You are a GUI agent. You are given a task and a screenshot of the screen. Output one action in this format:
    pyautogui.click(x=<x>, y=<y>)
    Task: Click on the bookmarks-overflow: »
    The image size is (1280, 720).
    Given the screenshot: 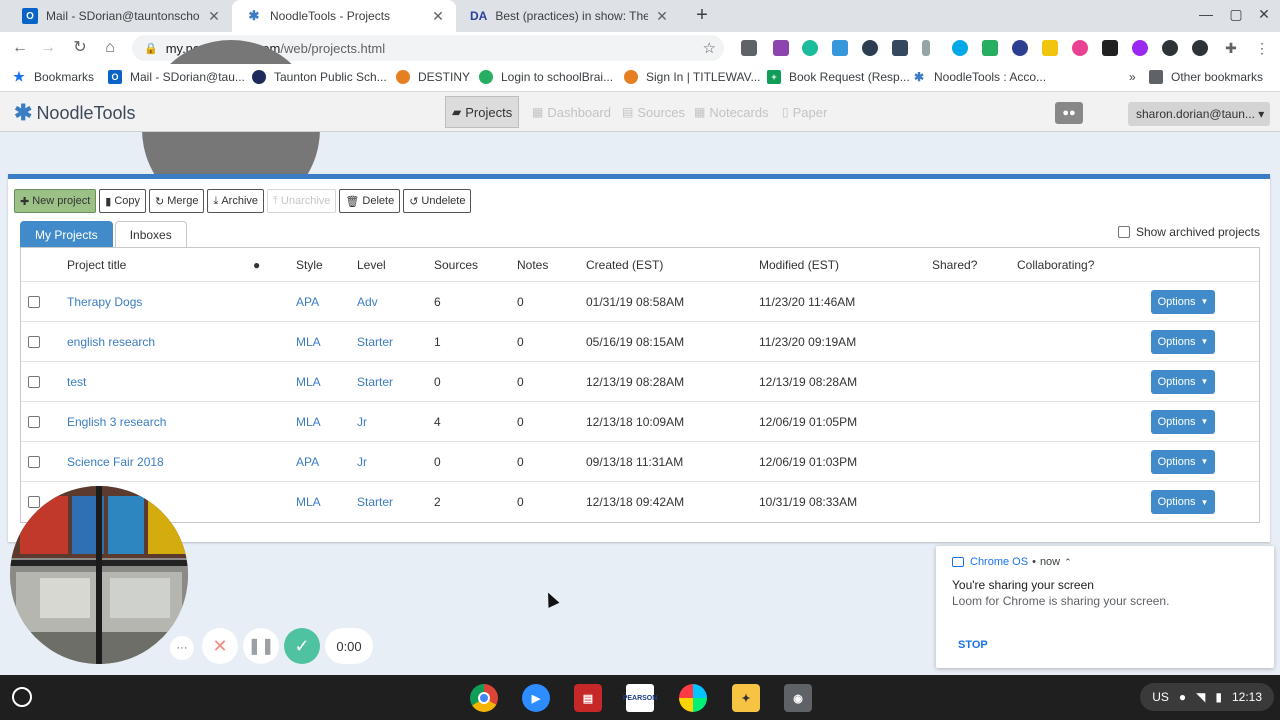 What is the action you would take?
    pyautogui.click(x=1132, y=77)
    